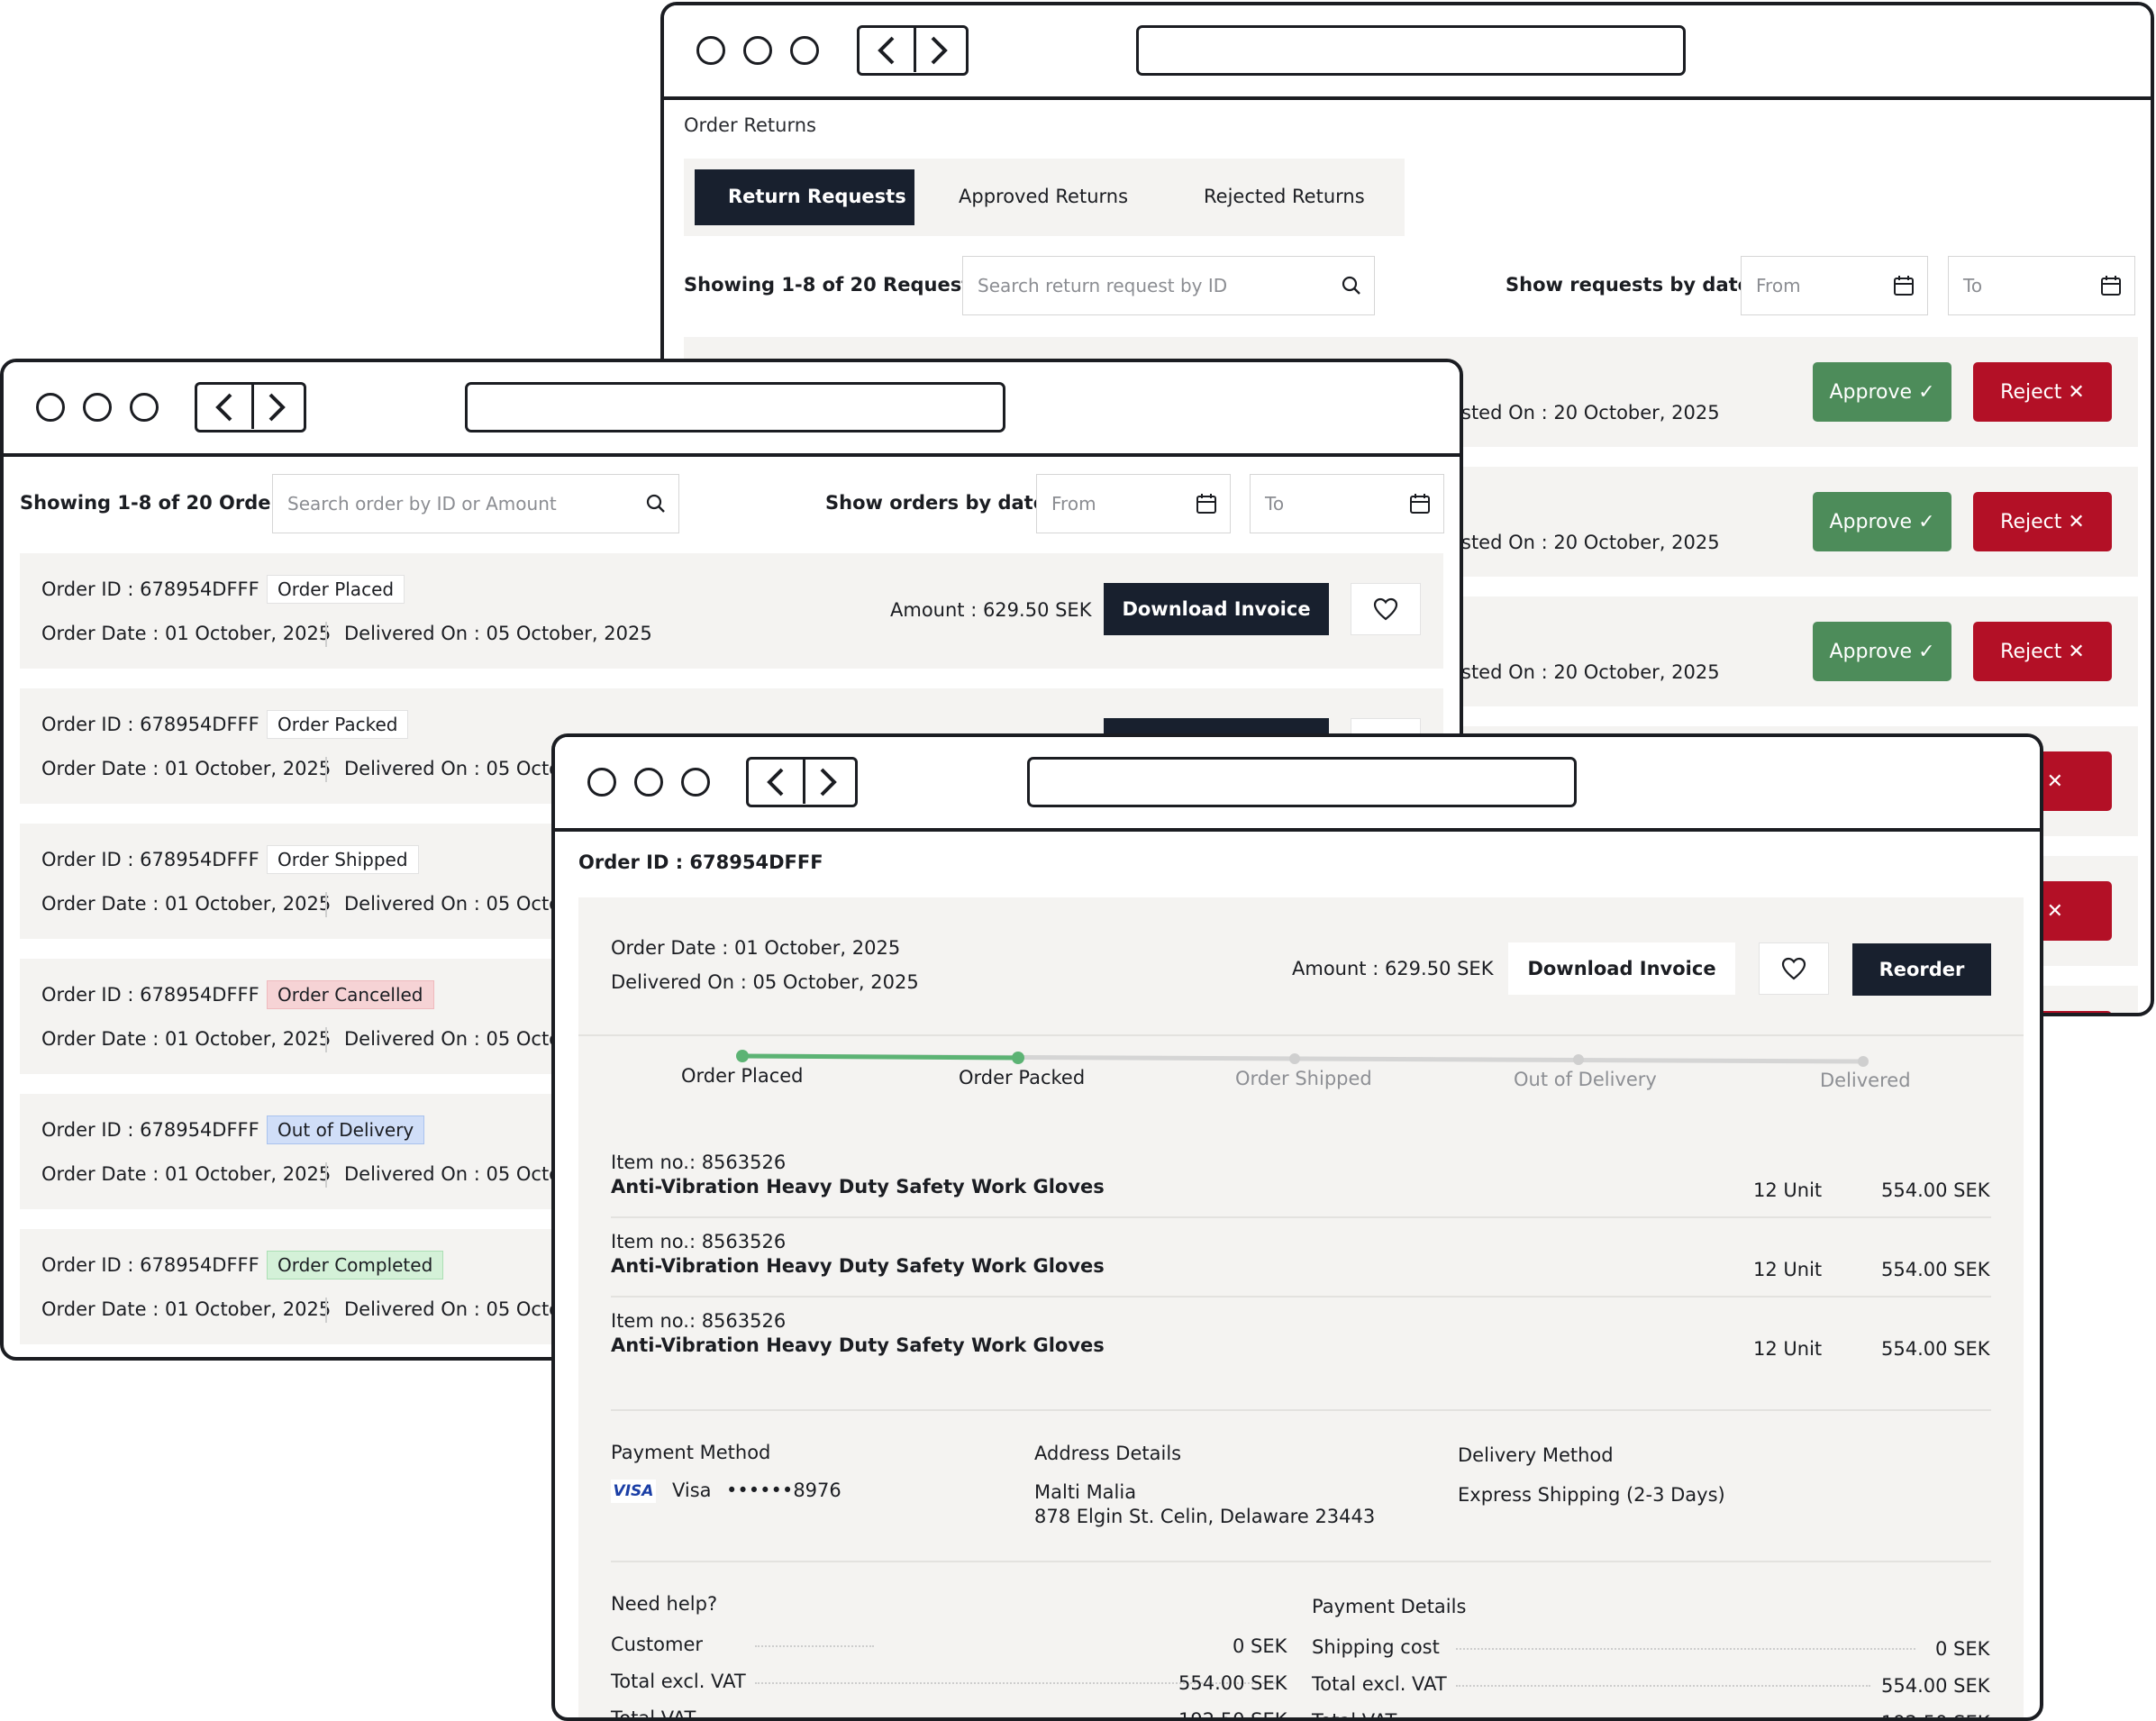 The height and width of the screenshot is (1721, 2156). I want to click on payment-row-value: 554.00 SEK, so click(1936, 1686).